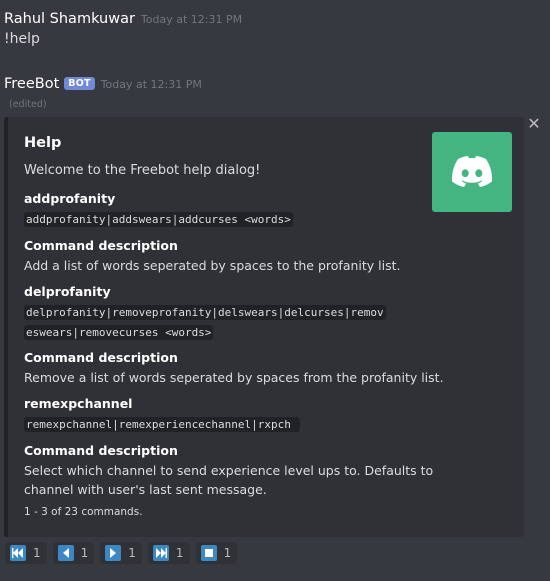 Image resolution: width=550 pixels, height=581 pixels. Describe the element at coordinates (65, 553) in the screenshot. I see `previous-icon` at that location.